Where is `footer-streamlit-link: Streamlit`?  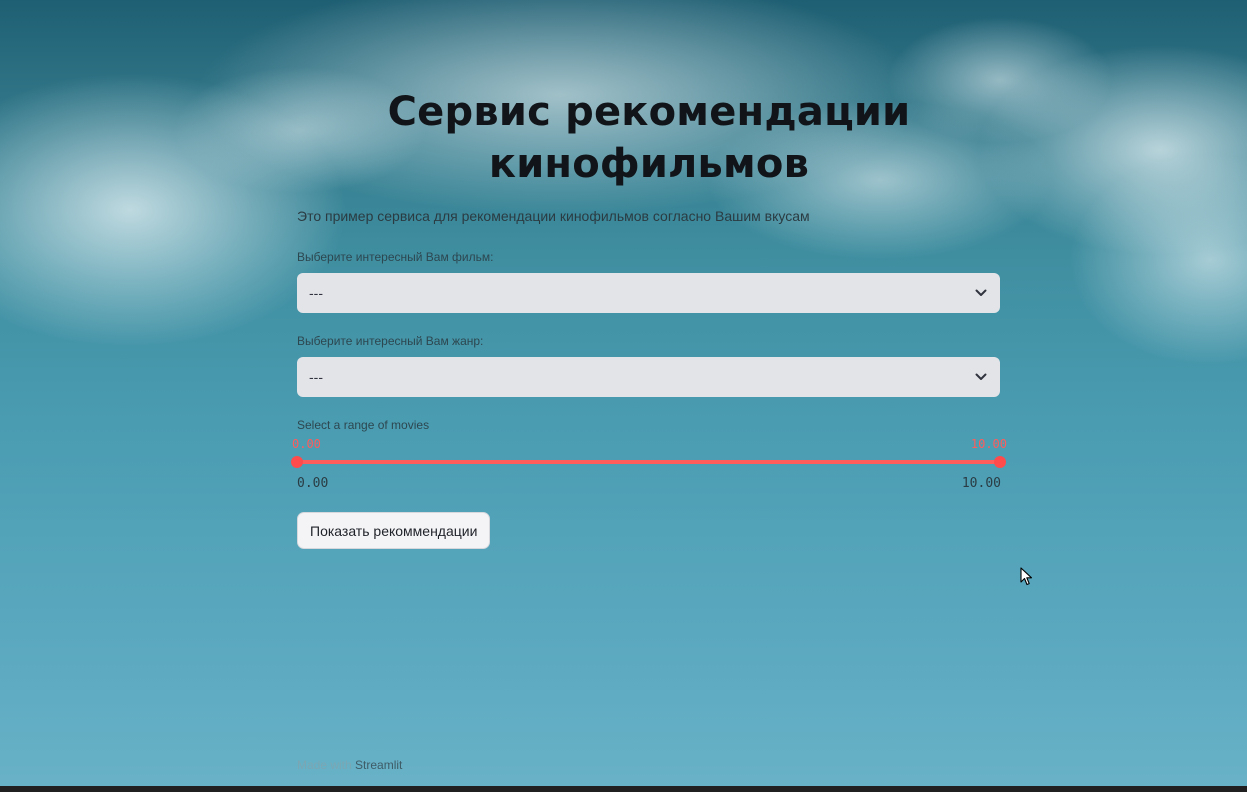 footer-streamlit-link: Streamlit is located at coordinates (378, 765).